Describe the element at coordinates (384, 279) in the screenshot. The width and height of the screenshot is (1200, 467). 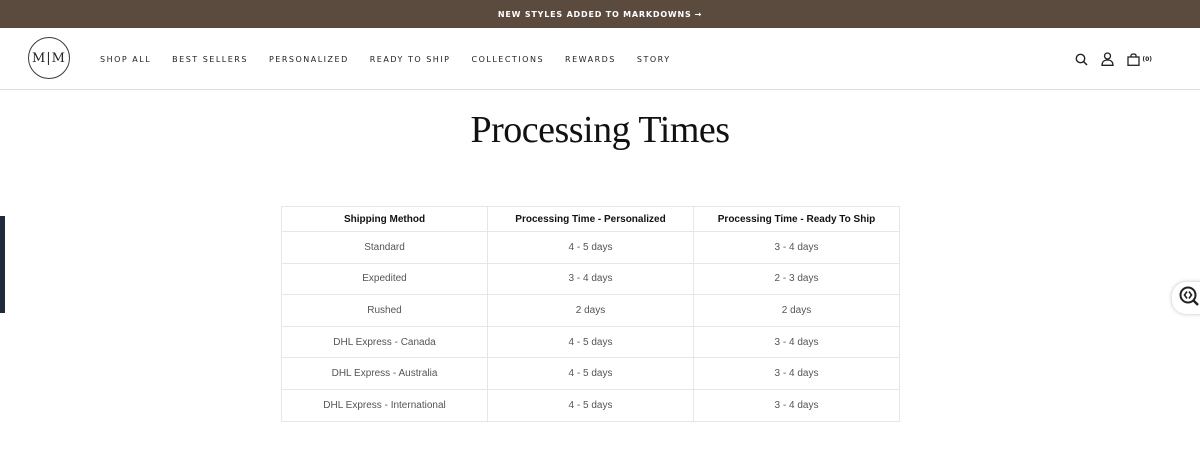
I see `cell-method: Expedited` at that location.